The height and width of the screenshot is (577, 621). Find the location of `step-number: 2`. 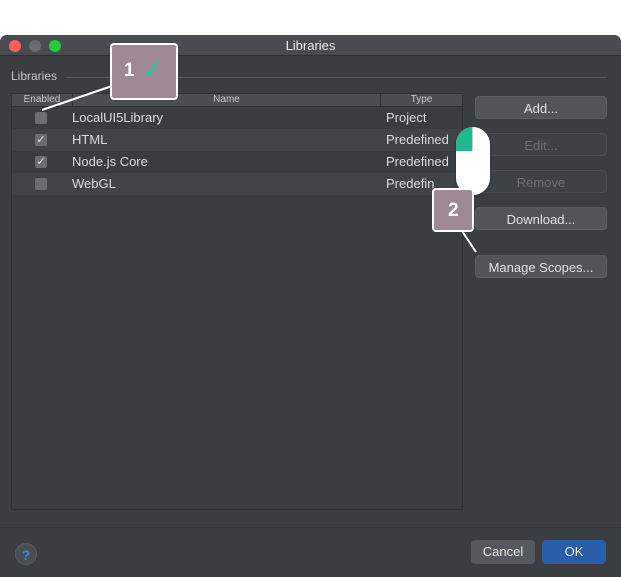

step-number: 2 is located at coordinates (453, 210).